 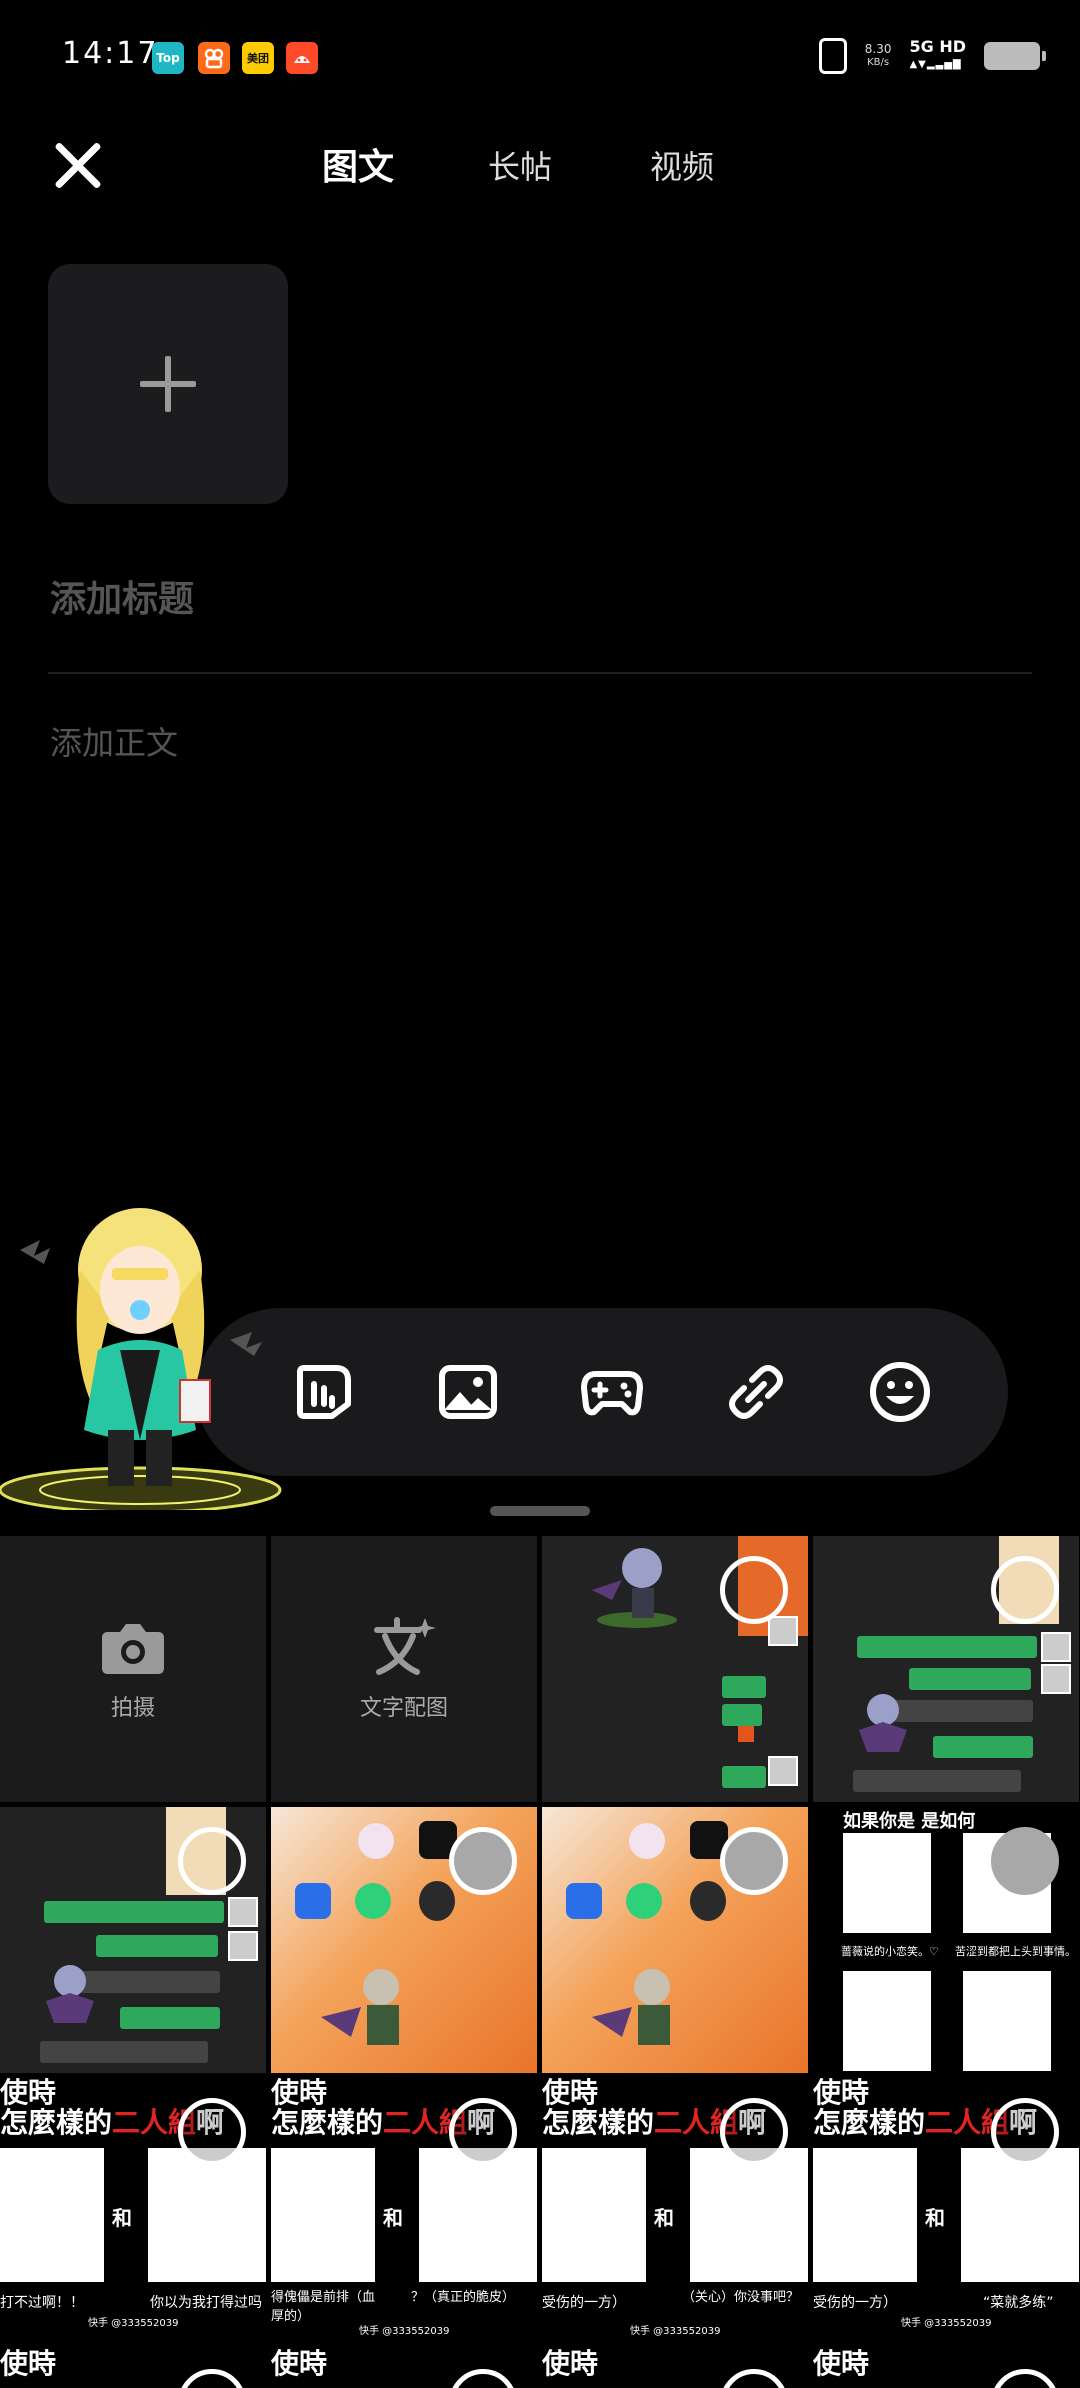 I want to click on text-image-icon, so click(x=405, y=1646).